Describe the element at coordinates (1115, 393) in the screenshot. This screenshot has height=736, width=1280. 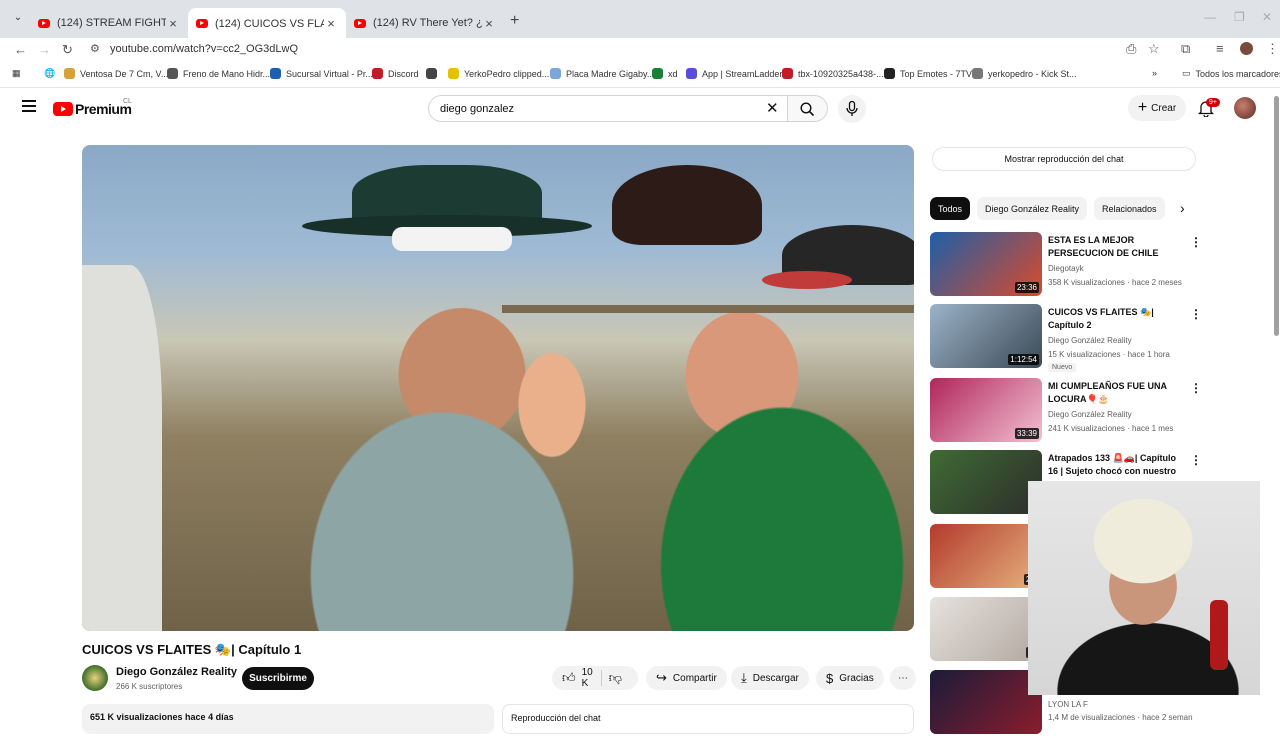
I see `rec-title: MI CUMPLEAÑOS FUE UNA LOCURA🎈🎂` at that location.